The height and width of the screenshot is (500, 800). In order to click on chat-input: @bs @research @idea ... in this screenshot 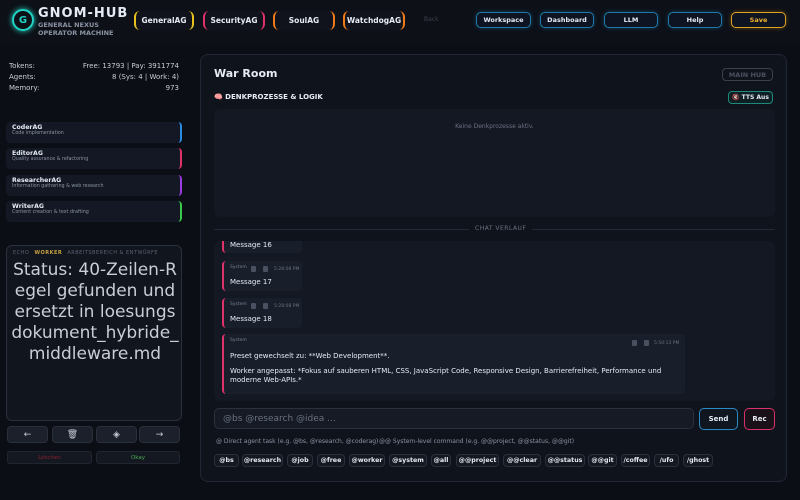, I will do `click(454, 418)`.